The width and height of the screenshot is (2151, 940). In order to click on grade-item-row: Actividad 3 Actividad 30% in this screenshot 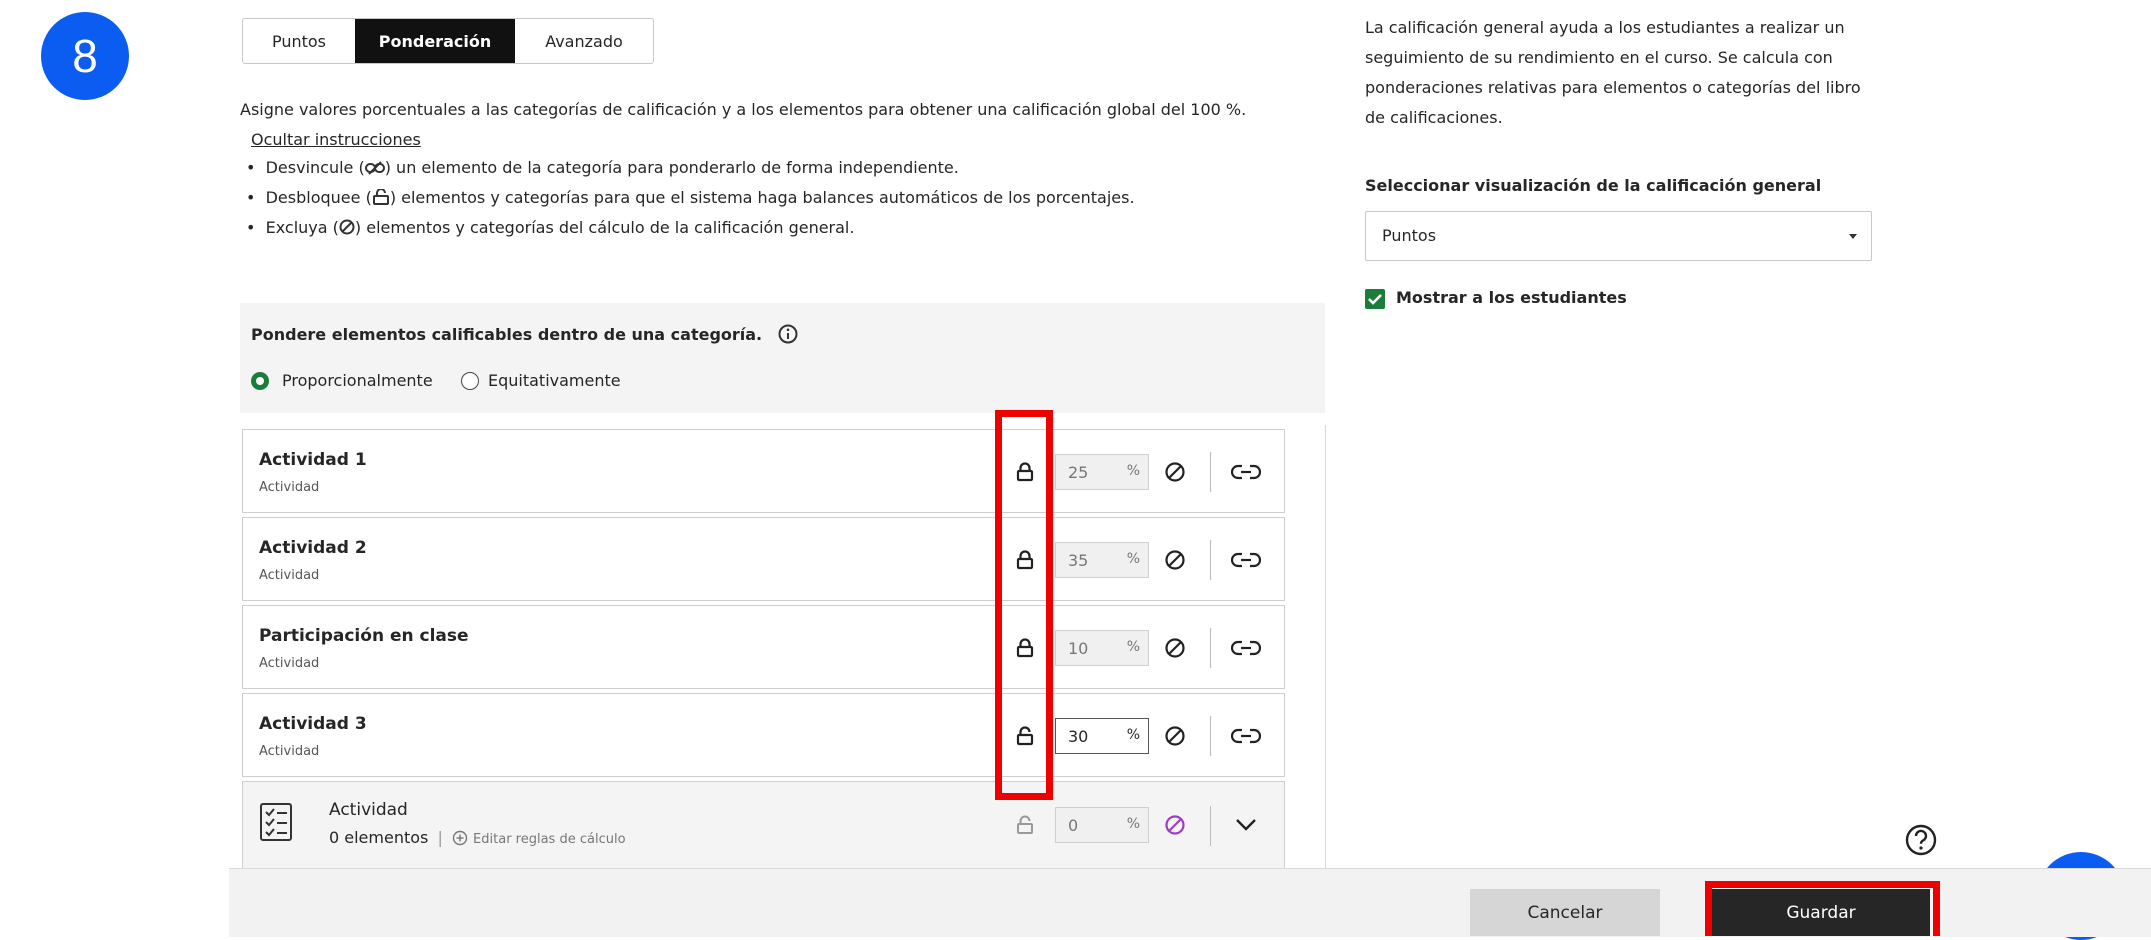, I will do `click(763, 735)`.